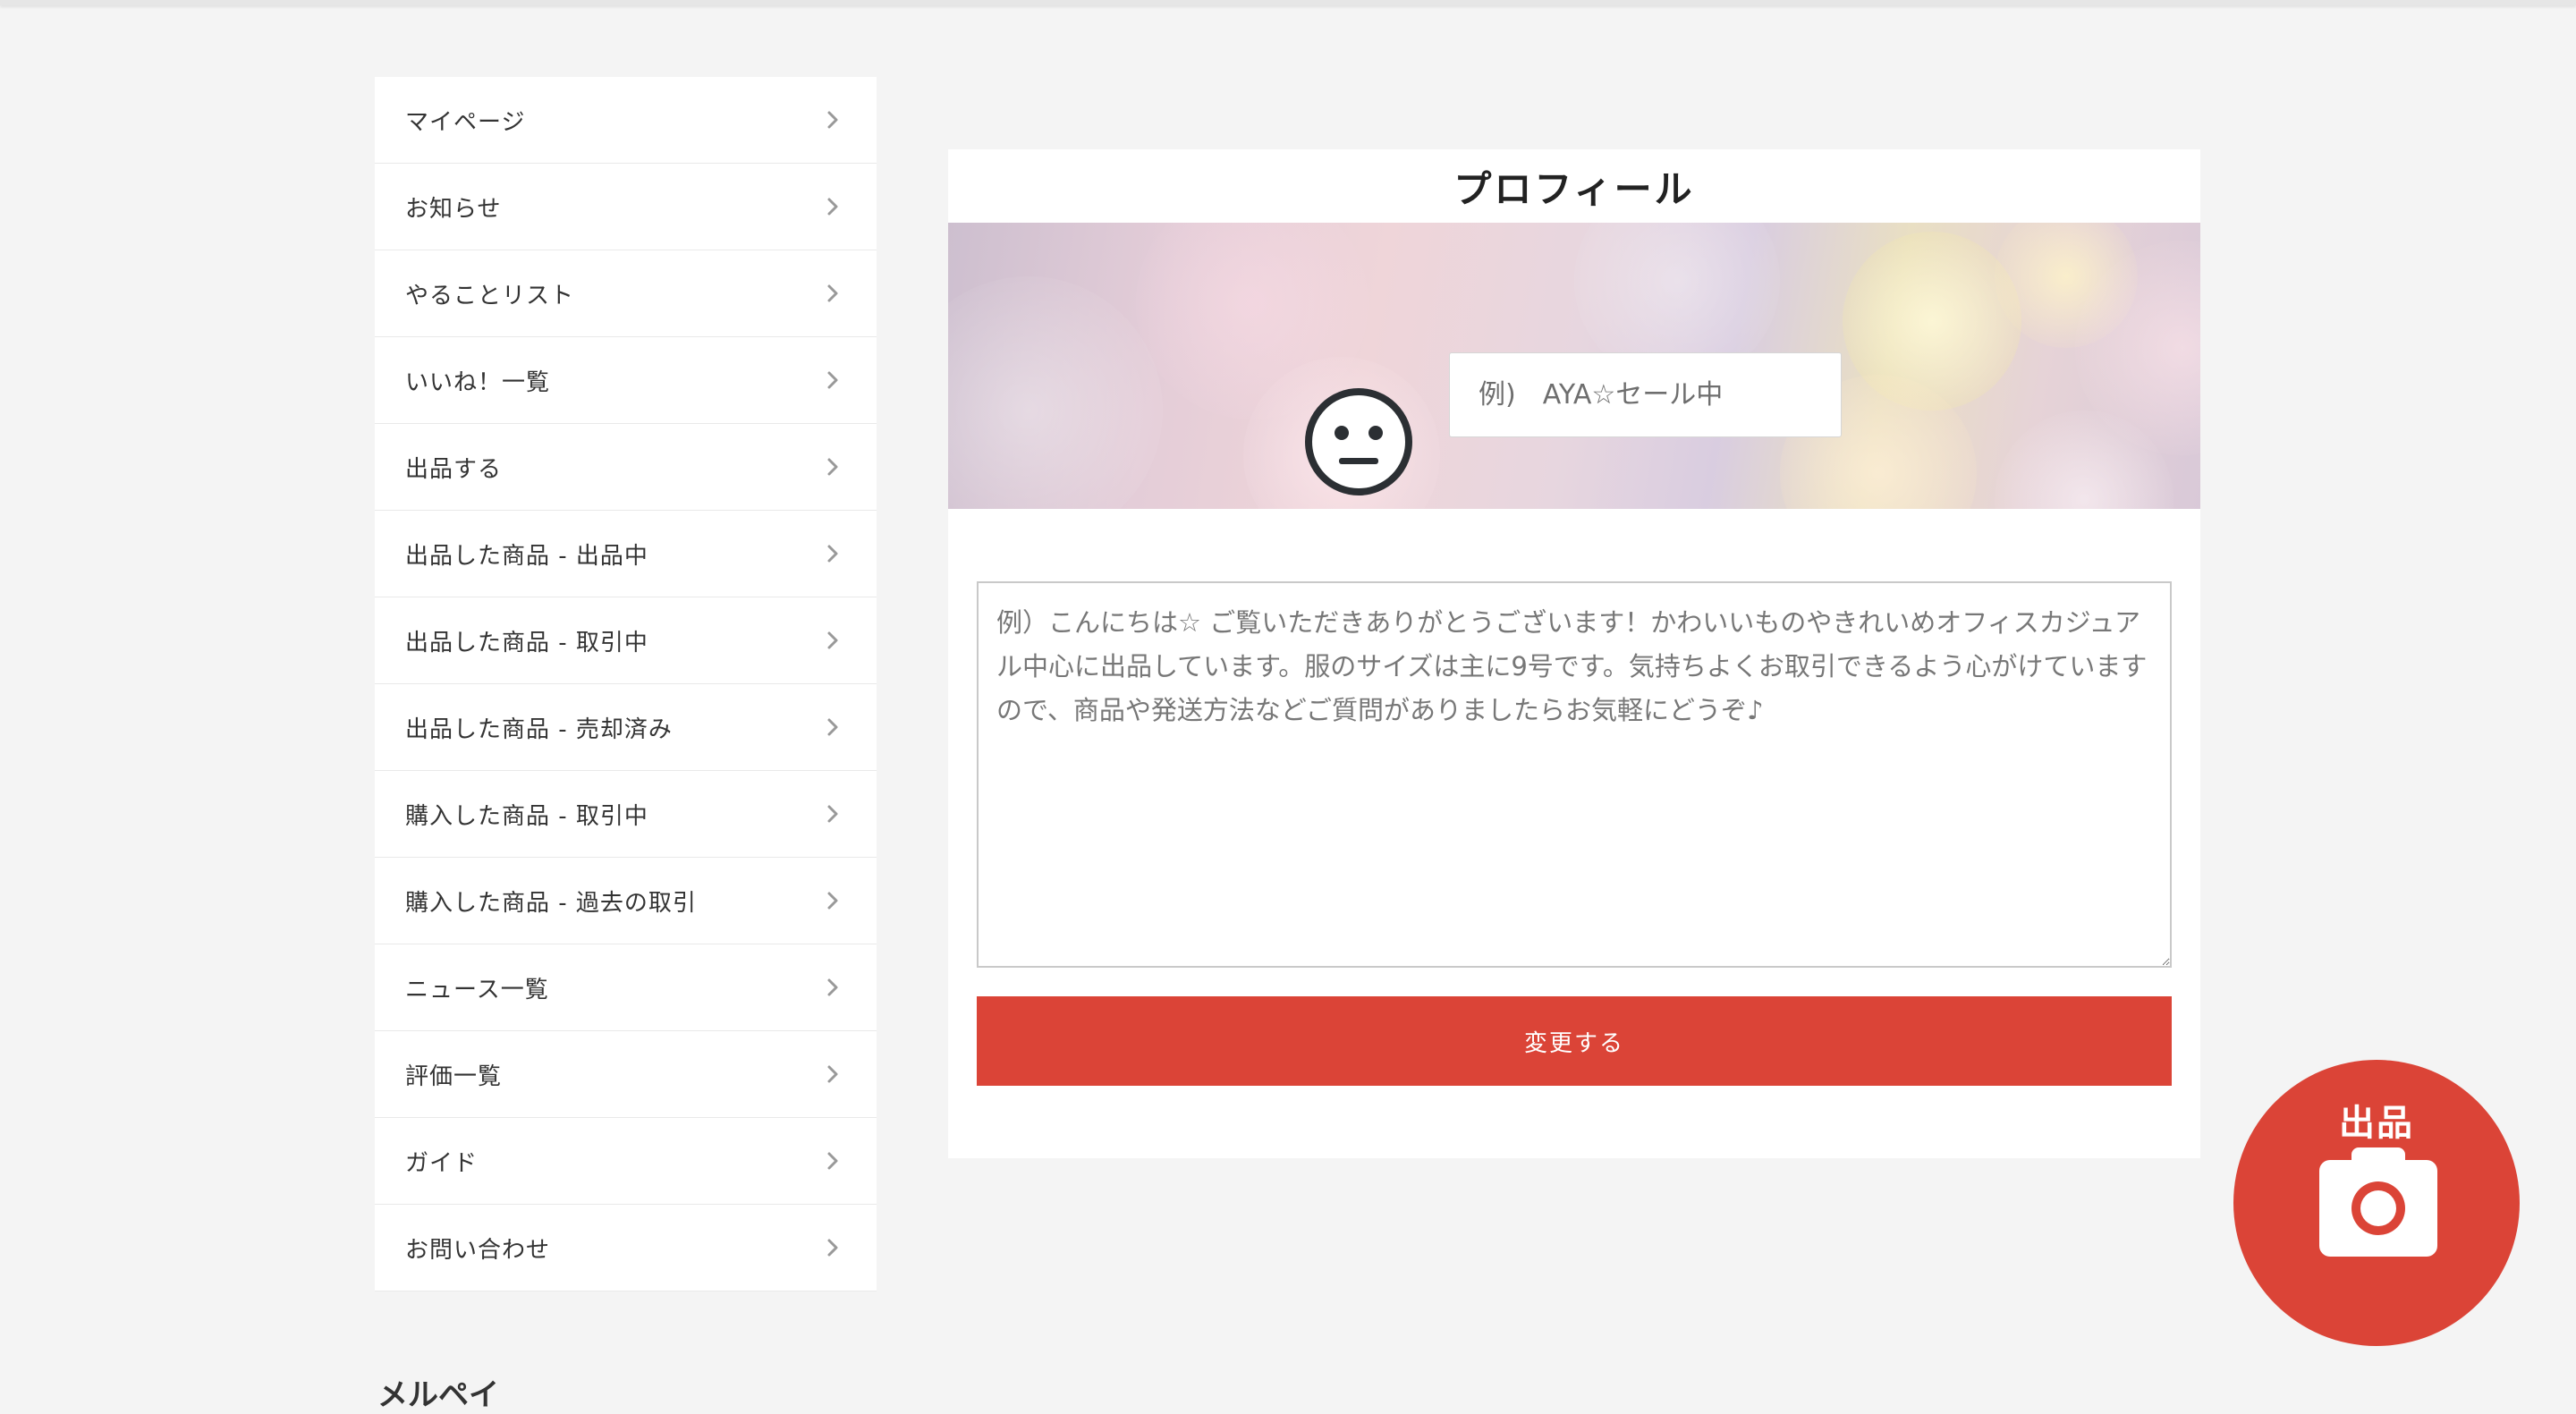 The width and height of the screenshot is (2576, 1414). What do you see at coordinates (454, 1076) in the screenshot?
I see `sidebar-item-label: 評価一覧` at bounding box center [454, 1076].